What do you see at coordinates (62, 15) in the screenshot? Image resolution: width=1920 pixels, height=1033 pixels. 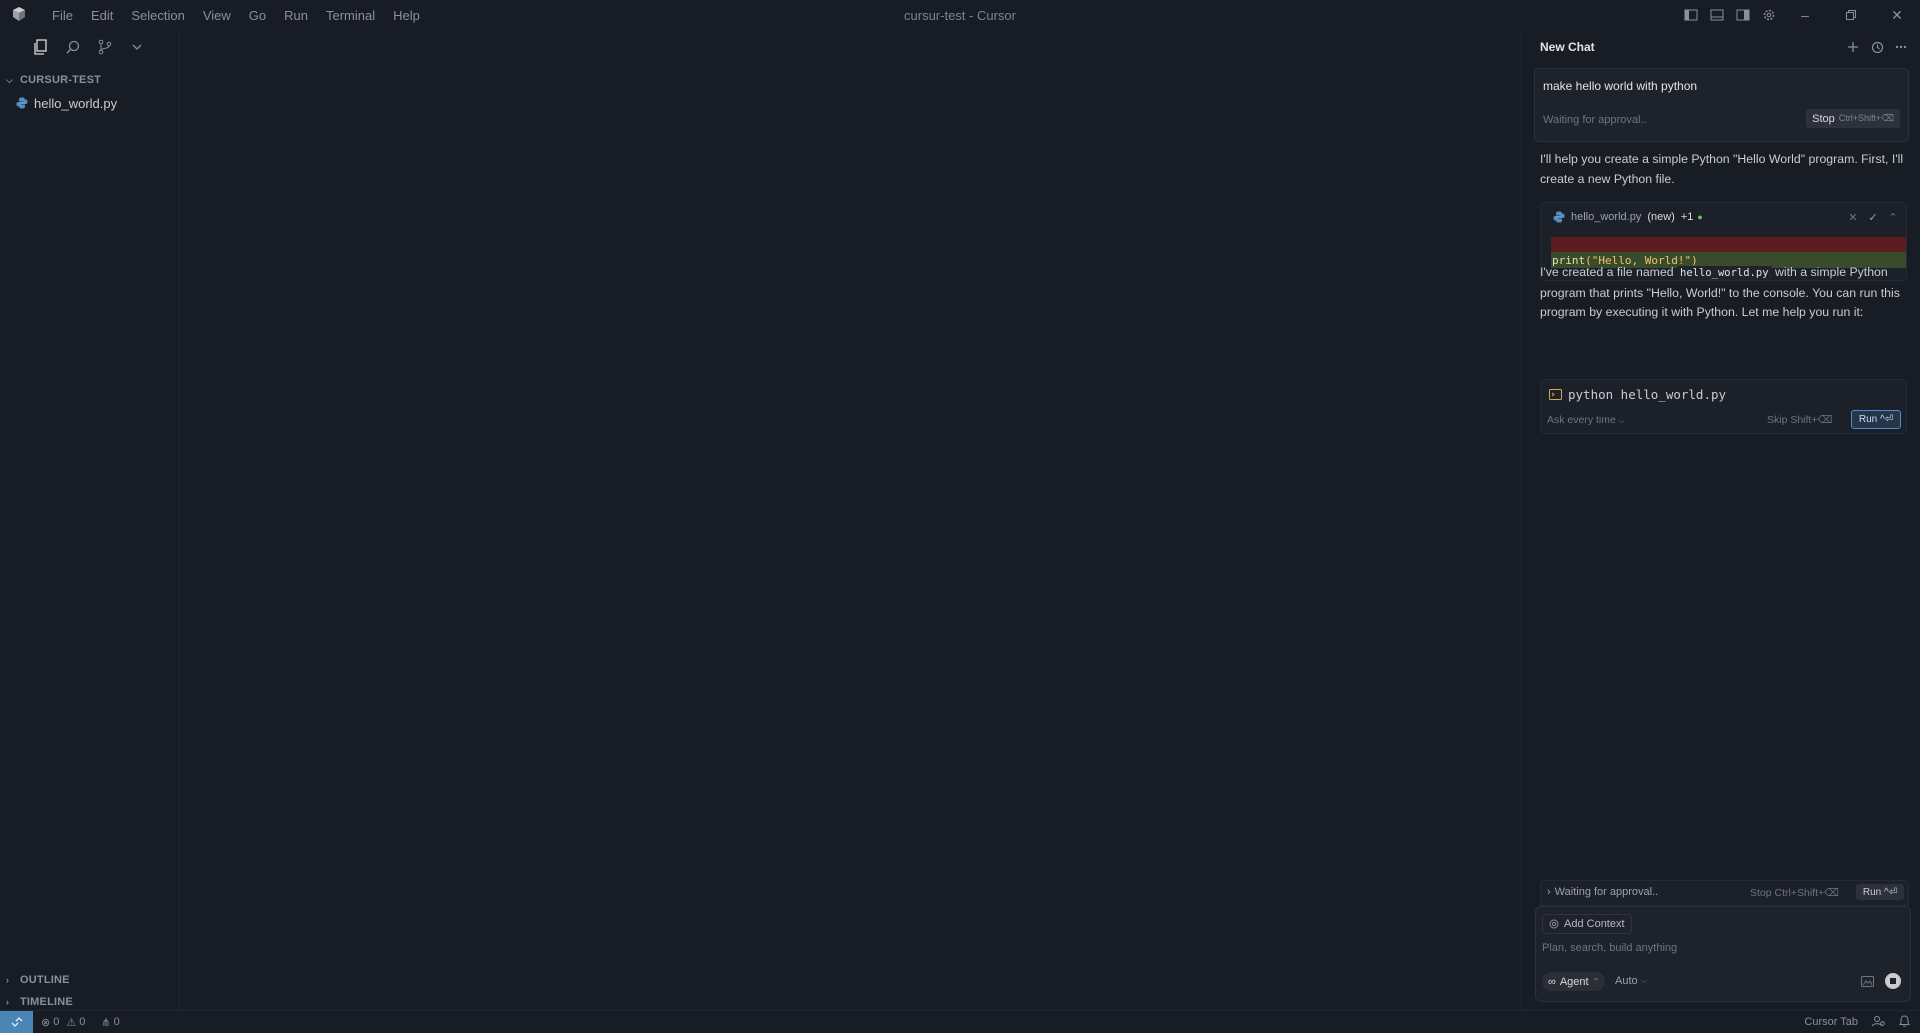 I see `menu-file: File` at bounding box center [62, 15].